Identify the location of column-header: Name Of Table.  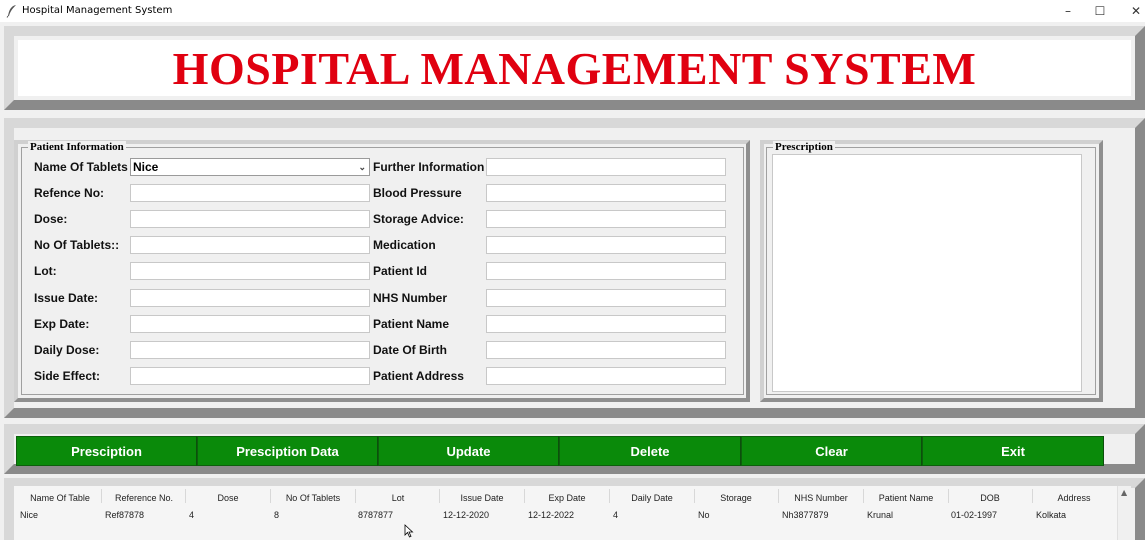
(60, 498).